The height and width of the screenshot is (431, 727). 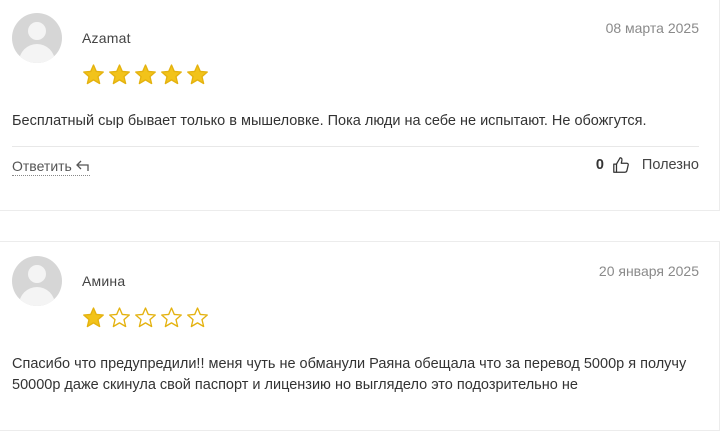 I want to click on review-author: Azamat, so click(x=106, y=38).